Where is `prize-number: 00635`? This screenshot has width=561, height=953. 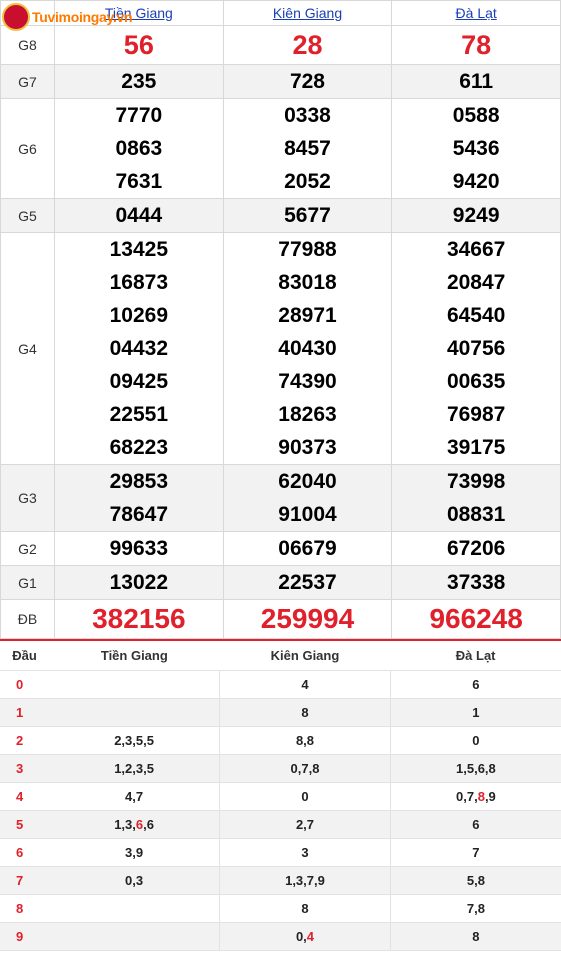 prize-number: 00635 is located at coordinates (476, 381).